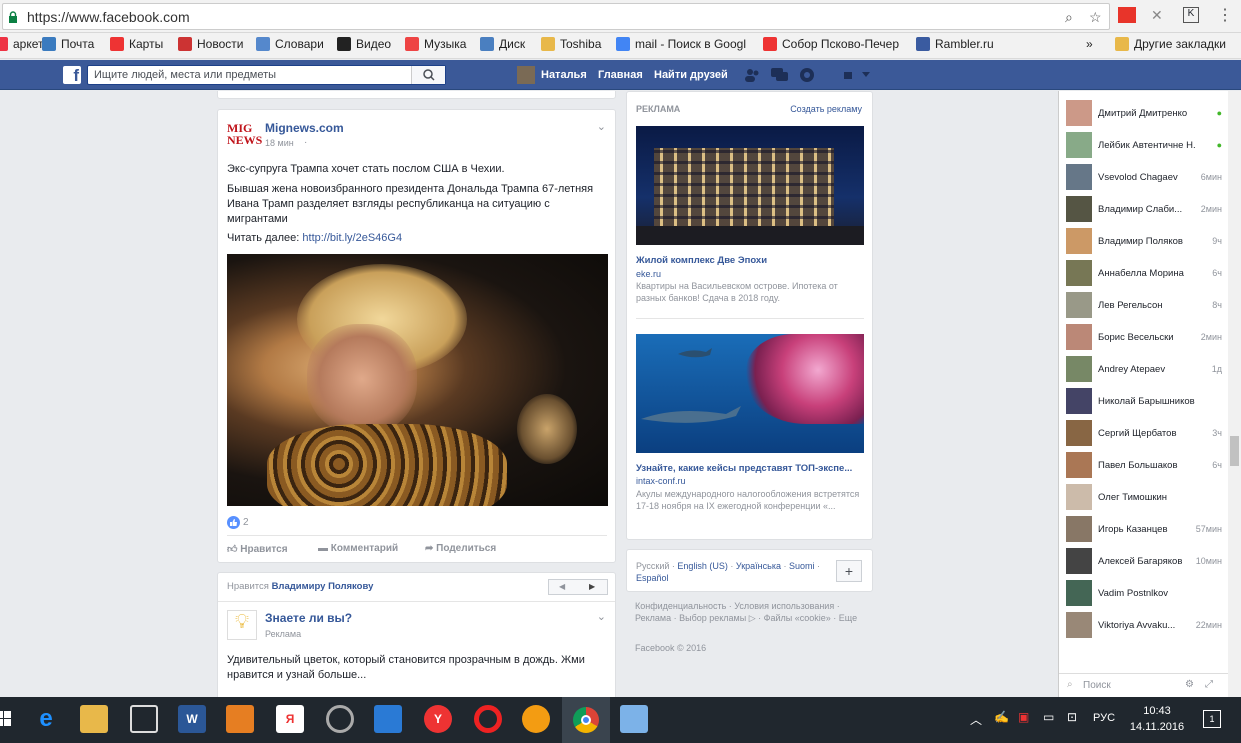 The width and height of the screenshot is (1241, 743). I want to click on read-more-link: http://bit.ly/2eS46G4, so click(352, 238).